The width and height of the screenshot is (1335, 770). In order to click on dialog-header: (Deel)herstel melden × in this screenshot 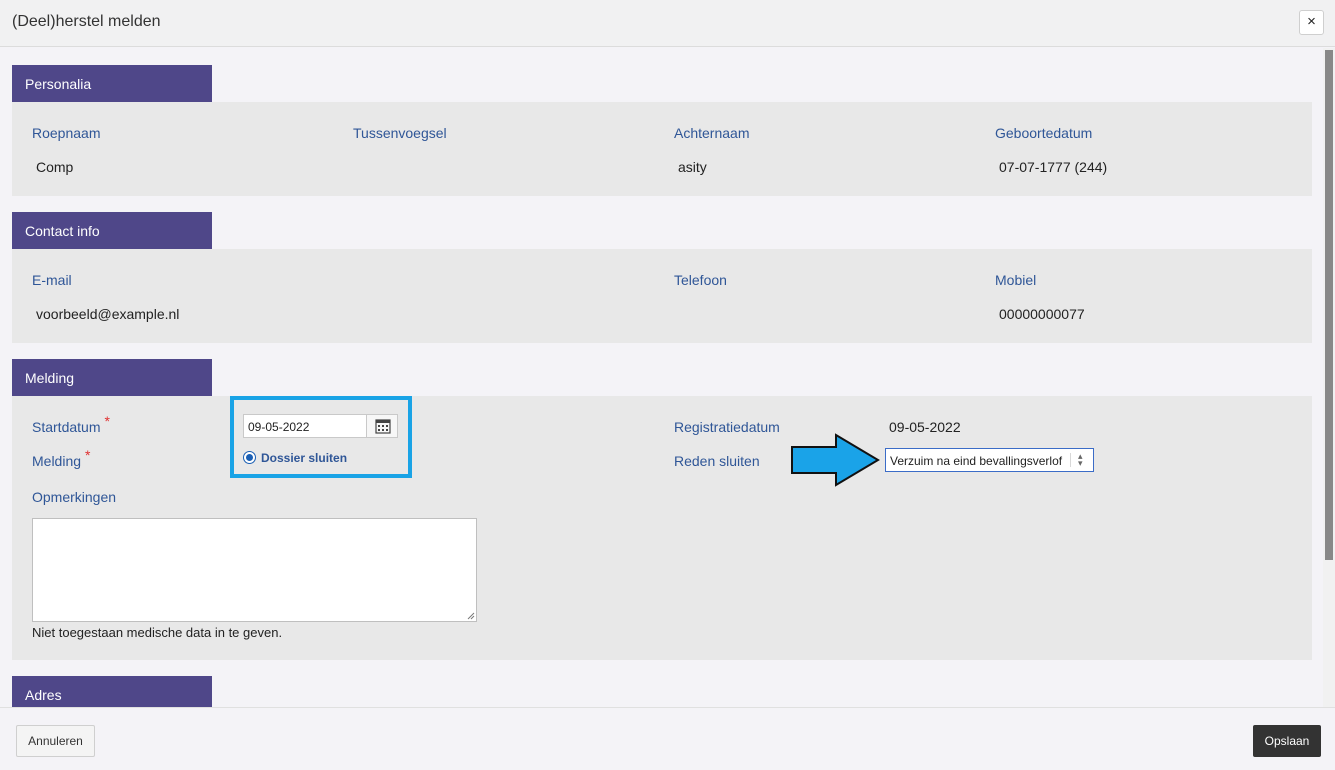, I will do `click(667, 23)`.